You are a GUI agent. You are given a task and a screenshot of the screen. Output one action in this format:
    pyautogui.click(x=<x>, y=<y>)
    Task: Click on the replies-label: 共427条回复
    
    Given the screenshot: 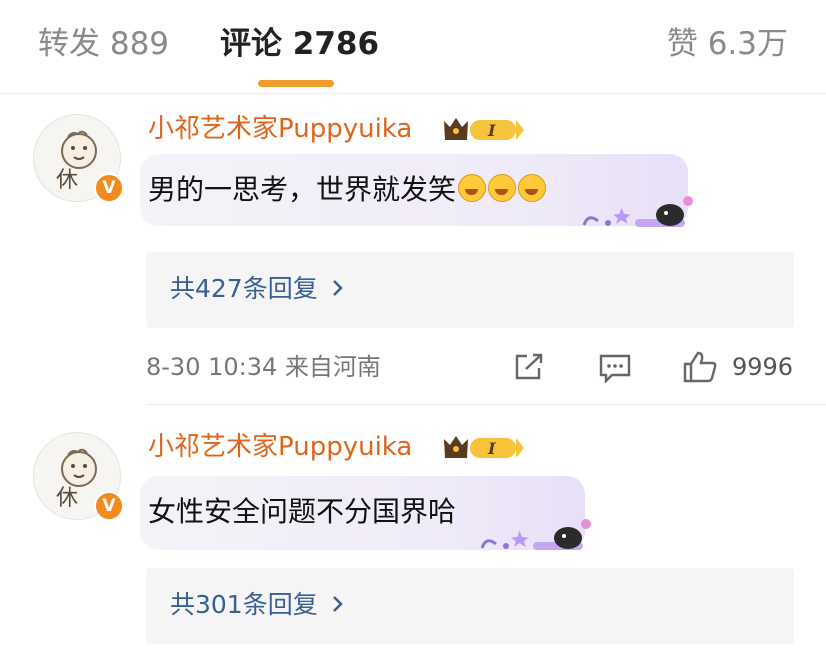 What is the action you would take?
    pyautogui.click(x=257, y=289)
    